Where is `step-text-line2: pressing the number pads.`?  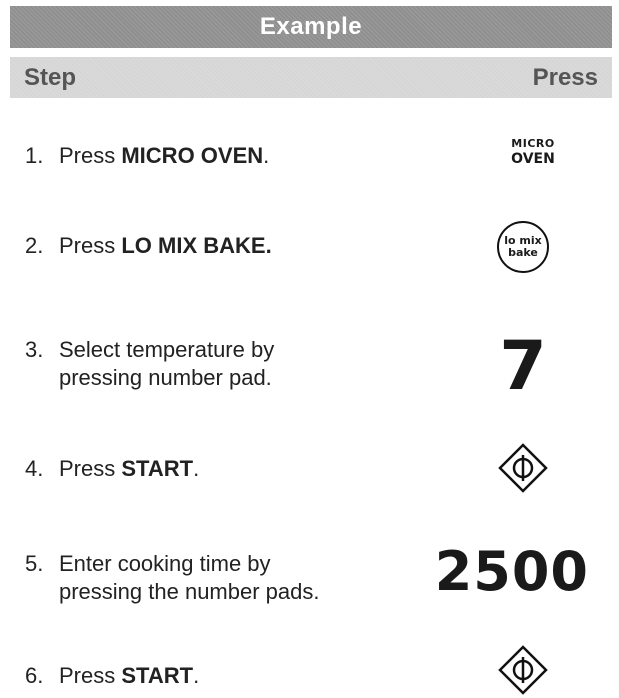 step-text-line2: pressing the number pads. is located at coordinates (189, 591).